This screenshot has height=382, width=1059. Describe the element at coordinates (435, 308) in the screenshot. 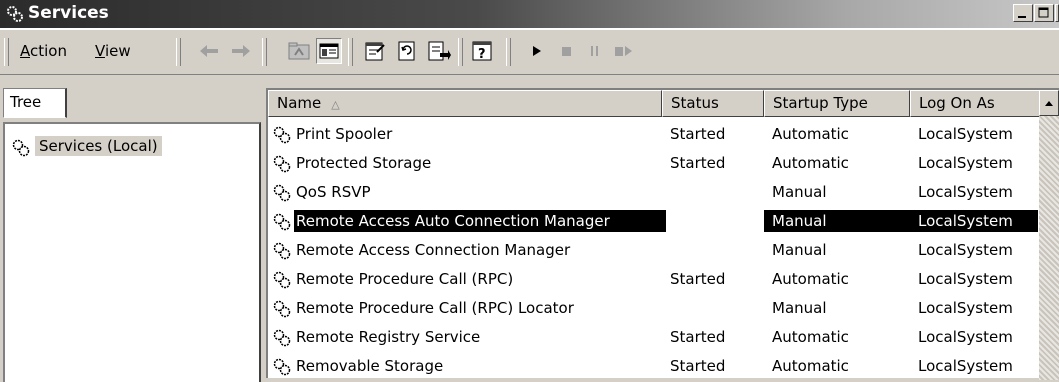

I see `cell-name: Remote Procedure Call (RPC) Locator` at that location.